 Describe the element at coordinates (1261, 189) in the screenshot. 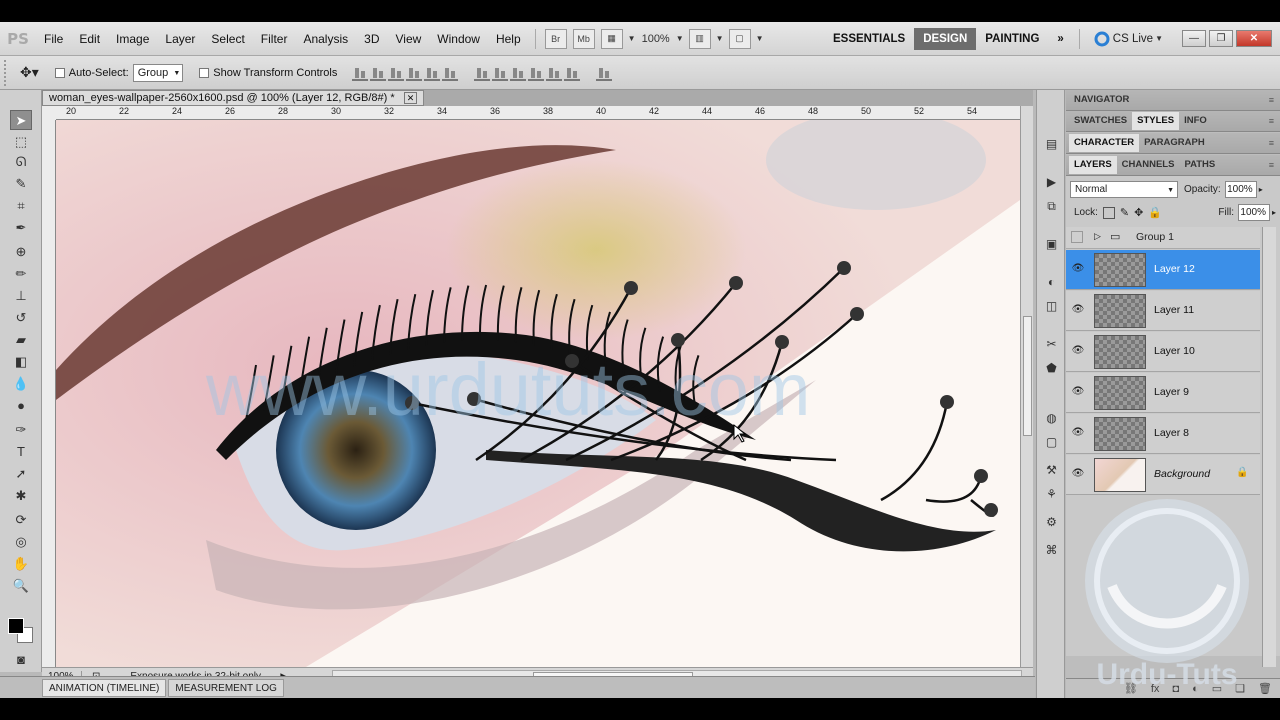

I see `opacity-arrow-icon: ▸` at that location.